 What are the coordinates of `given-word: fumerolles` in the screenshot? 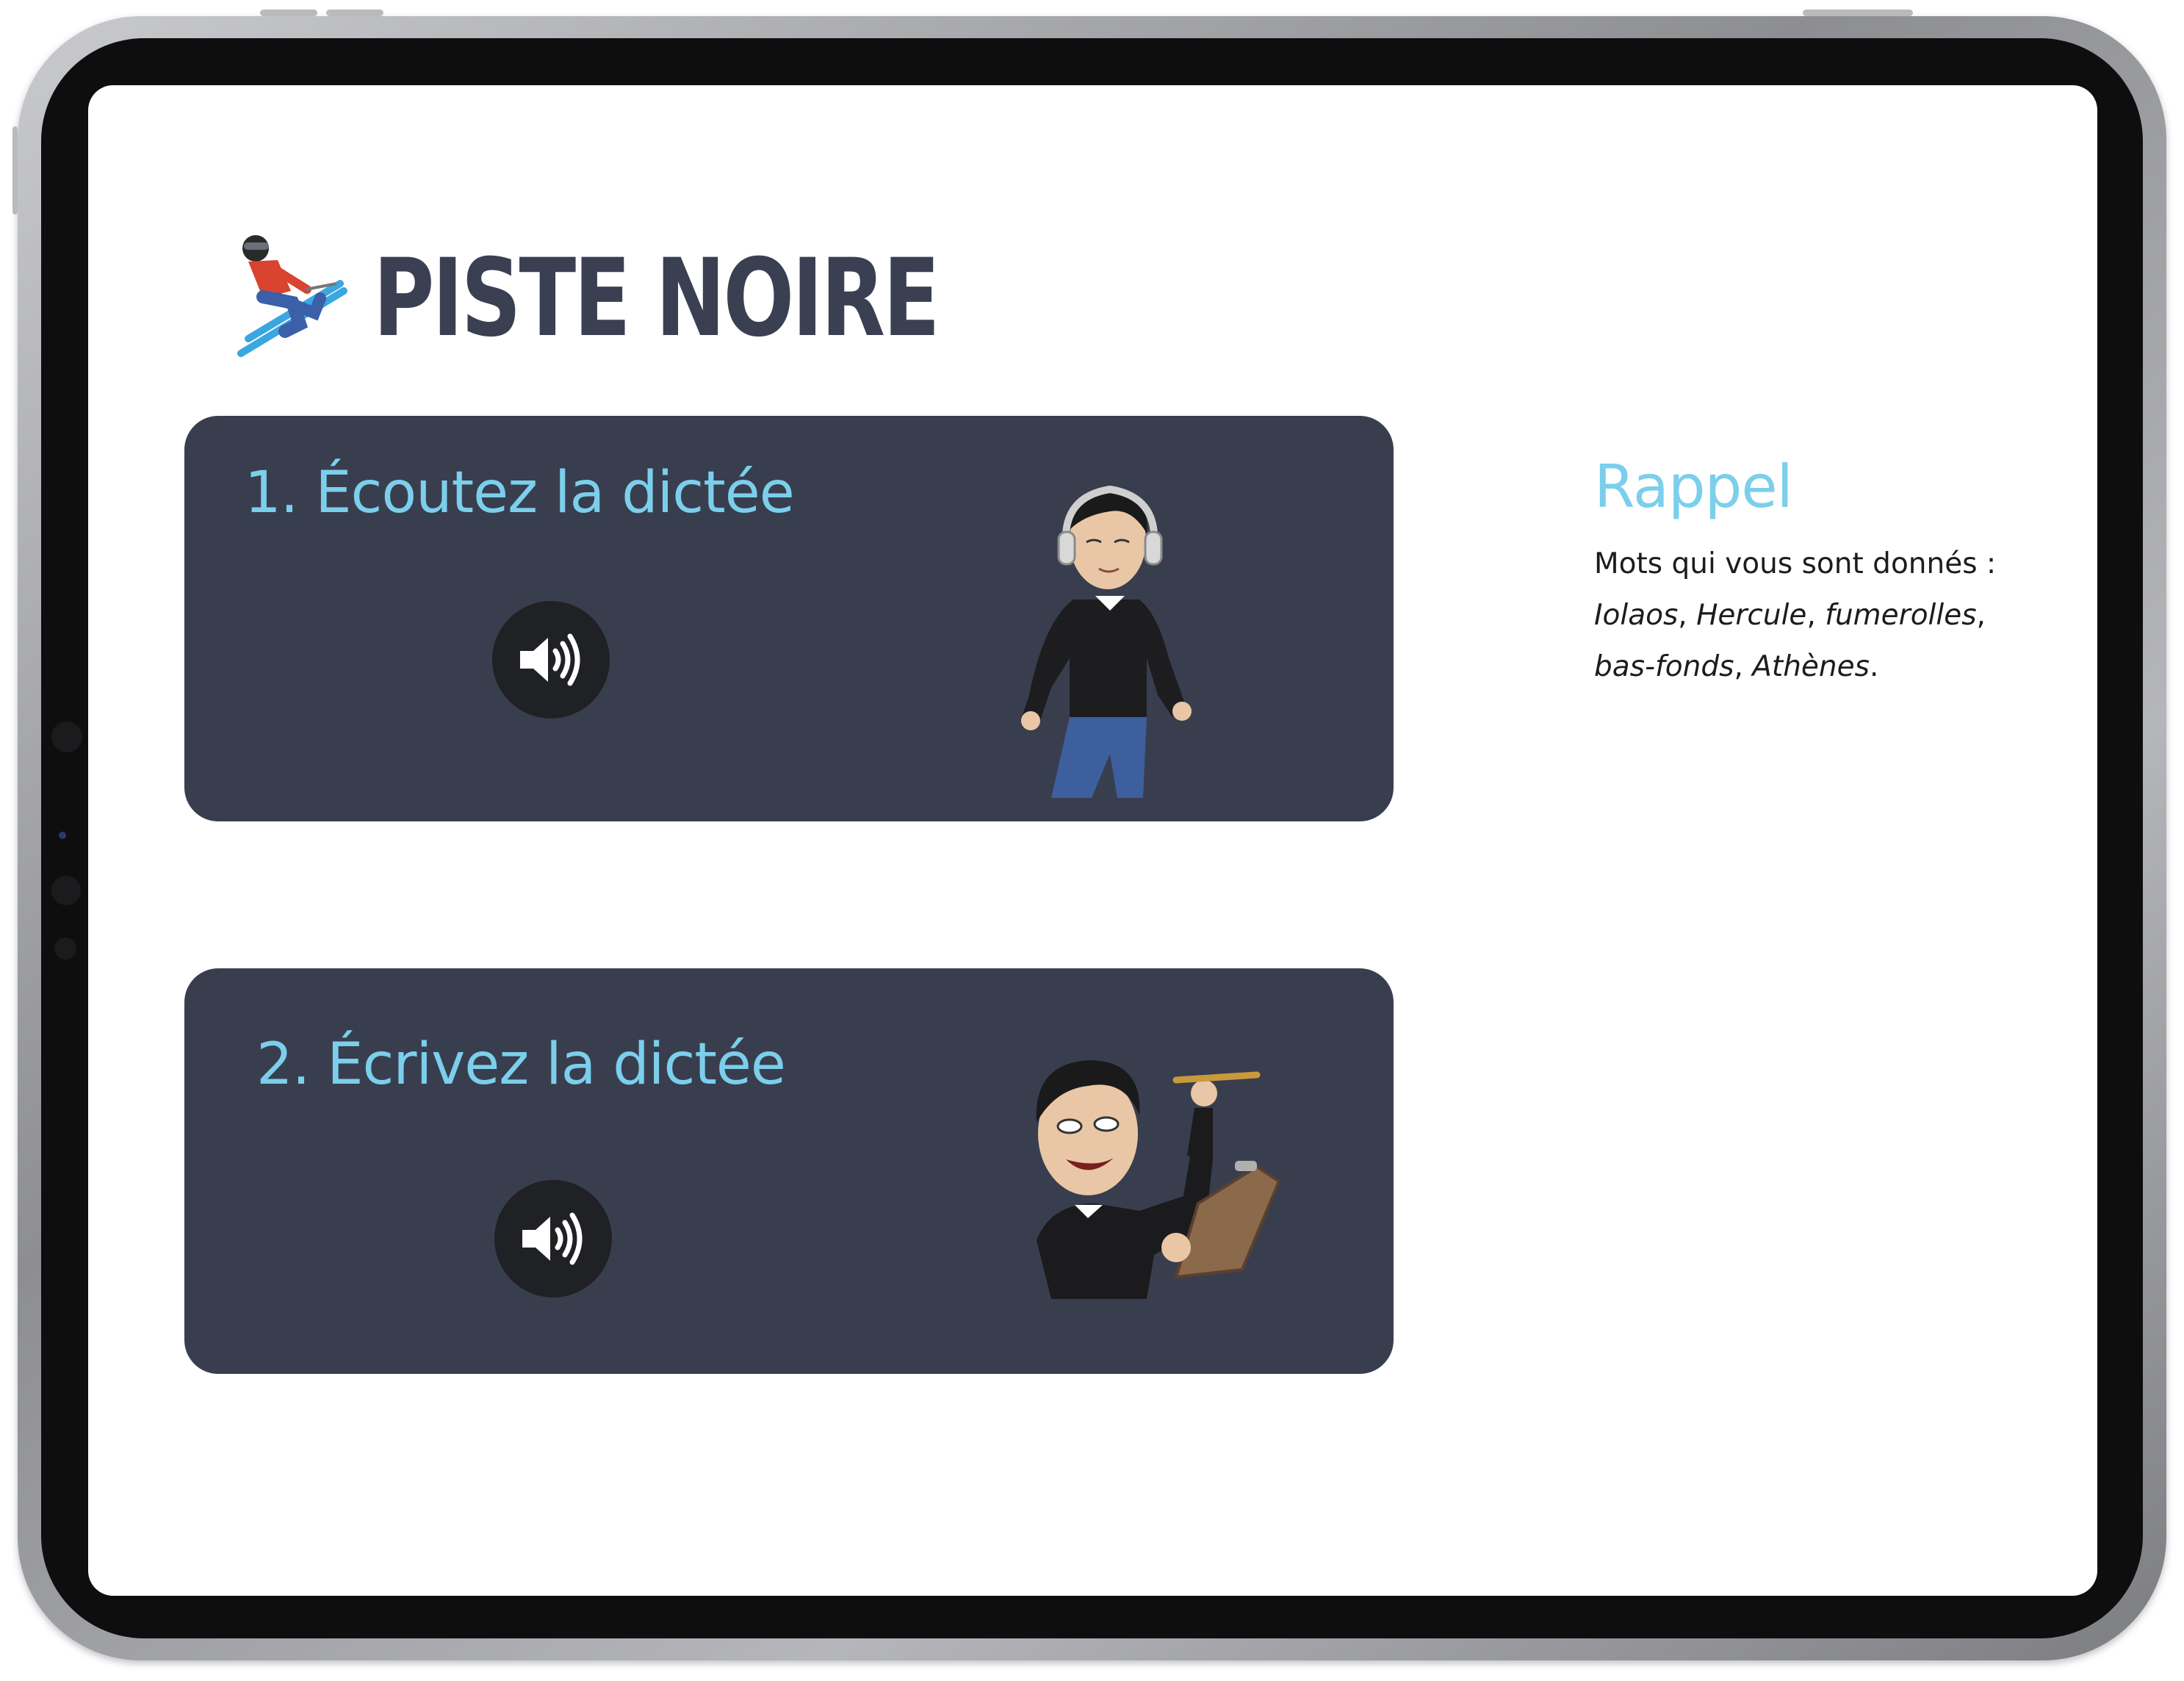 It's located at (1901, 615).